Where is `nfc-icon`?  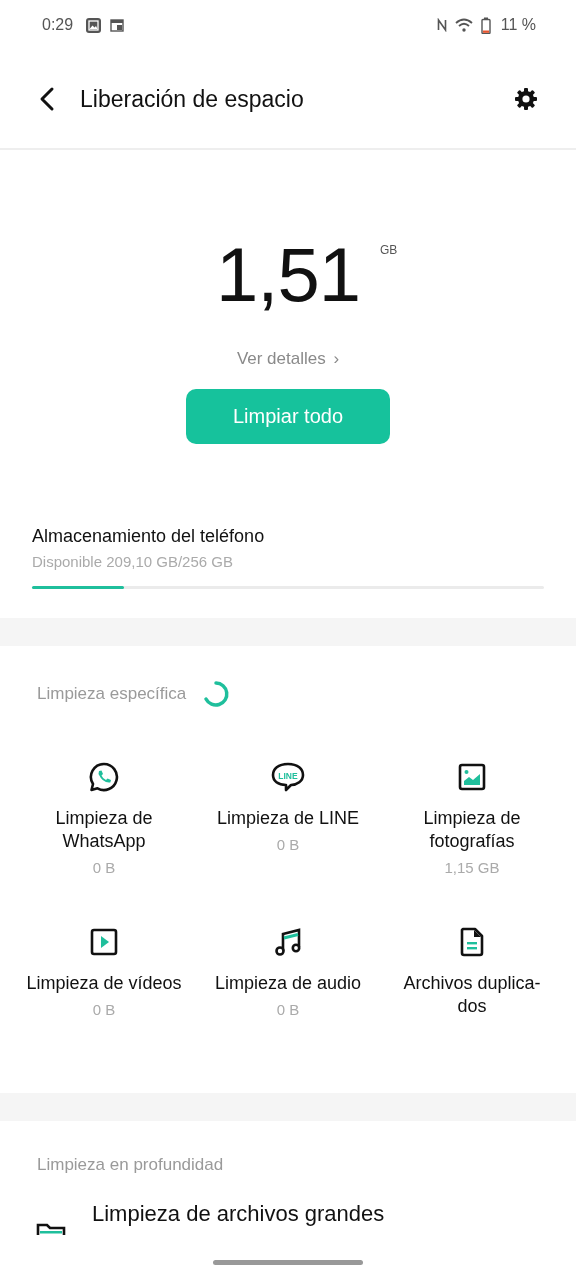 nfc-icon is located at coordinates (441, 25).